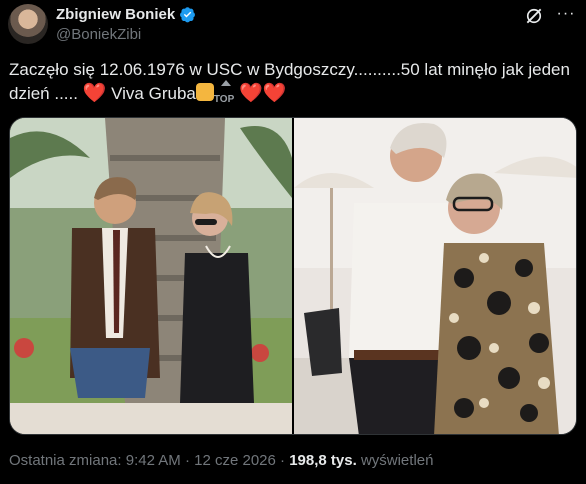  What do you see at coordinates (204, 92) in the screenshot?
I see `thumbs-up-icon` at bounding box center [204, 92].